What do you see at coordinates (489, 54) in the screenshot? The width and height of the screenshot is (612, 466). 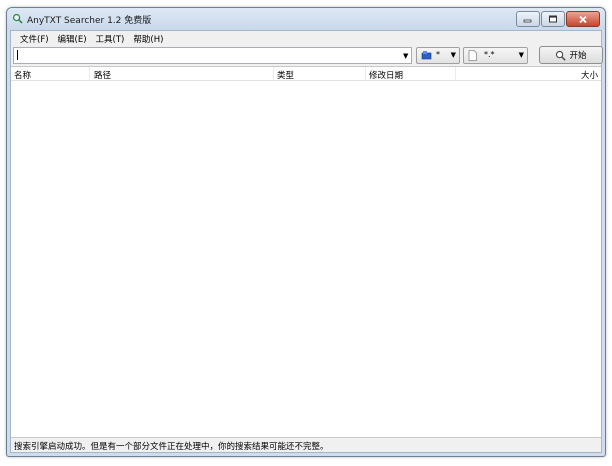 I see `filetype-filter-value: *.*` at bounding box center [489, 54].